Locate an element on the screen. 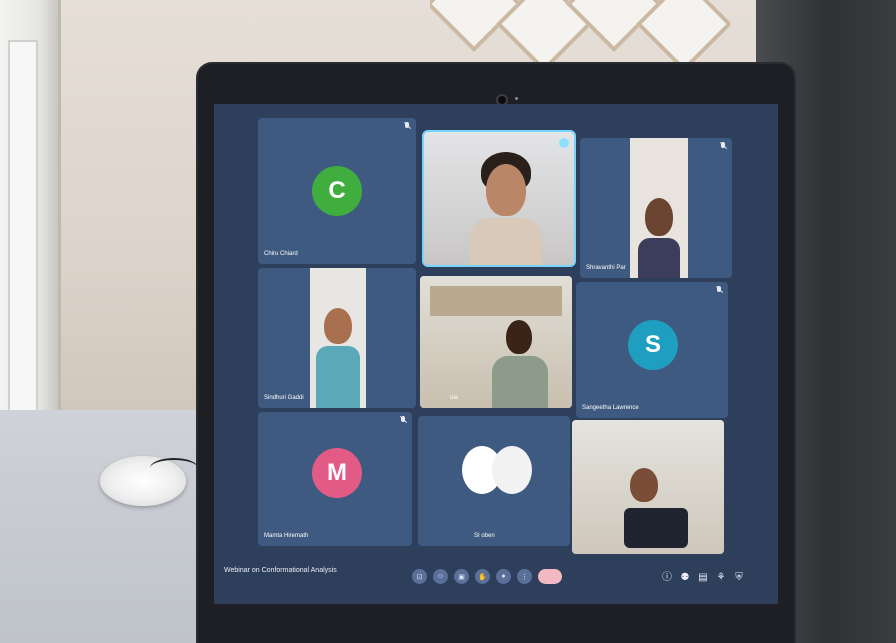 The width and height of the screenshot is (896, 643). more-icon: ⋮ is located at coordinates (524, 576).